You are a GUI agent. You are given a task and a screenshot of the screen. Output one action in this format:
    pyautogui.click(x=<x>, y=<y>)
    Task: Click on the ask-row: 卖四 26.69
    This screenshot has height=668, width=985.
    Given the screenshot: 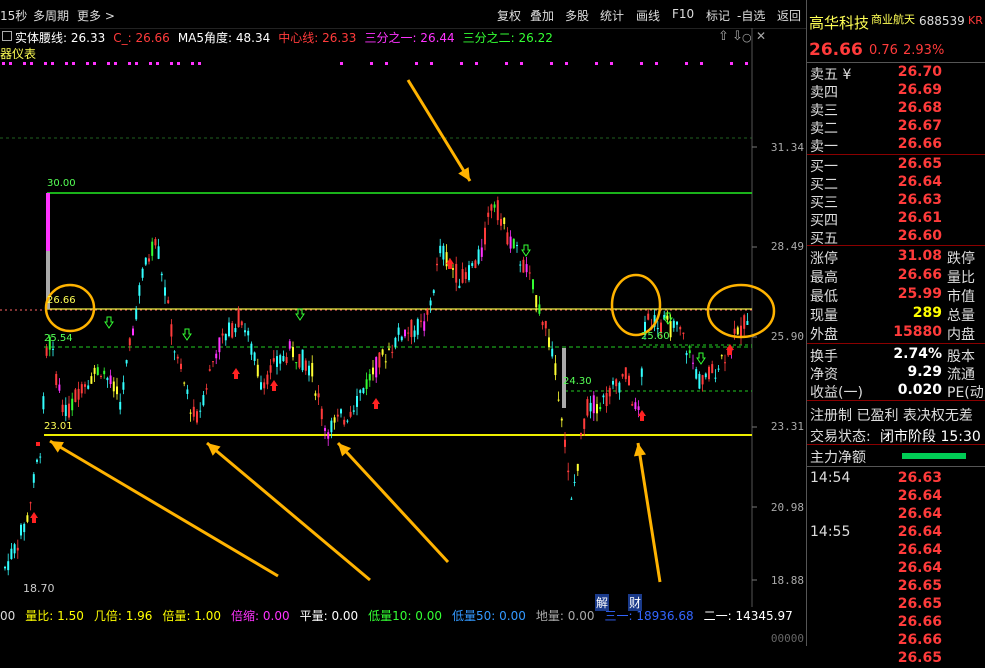 What is the action you would take?
    pyautogui.click(x=896, y=91)
    